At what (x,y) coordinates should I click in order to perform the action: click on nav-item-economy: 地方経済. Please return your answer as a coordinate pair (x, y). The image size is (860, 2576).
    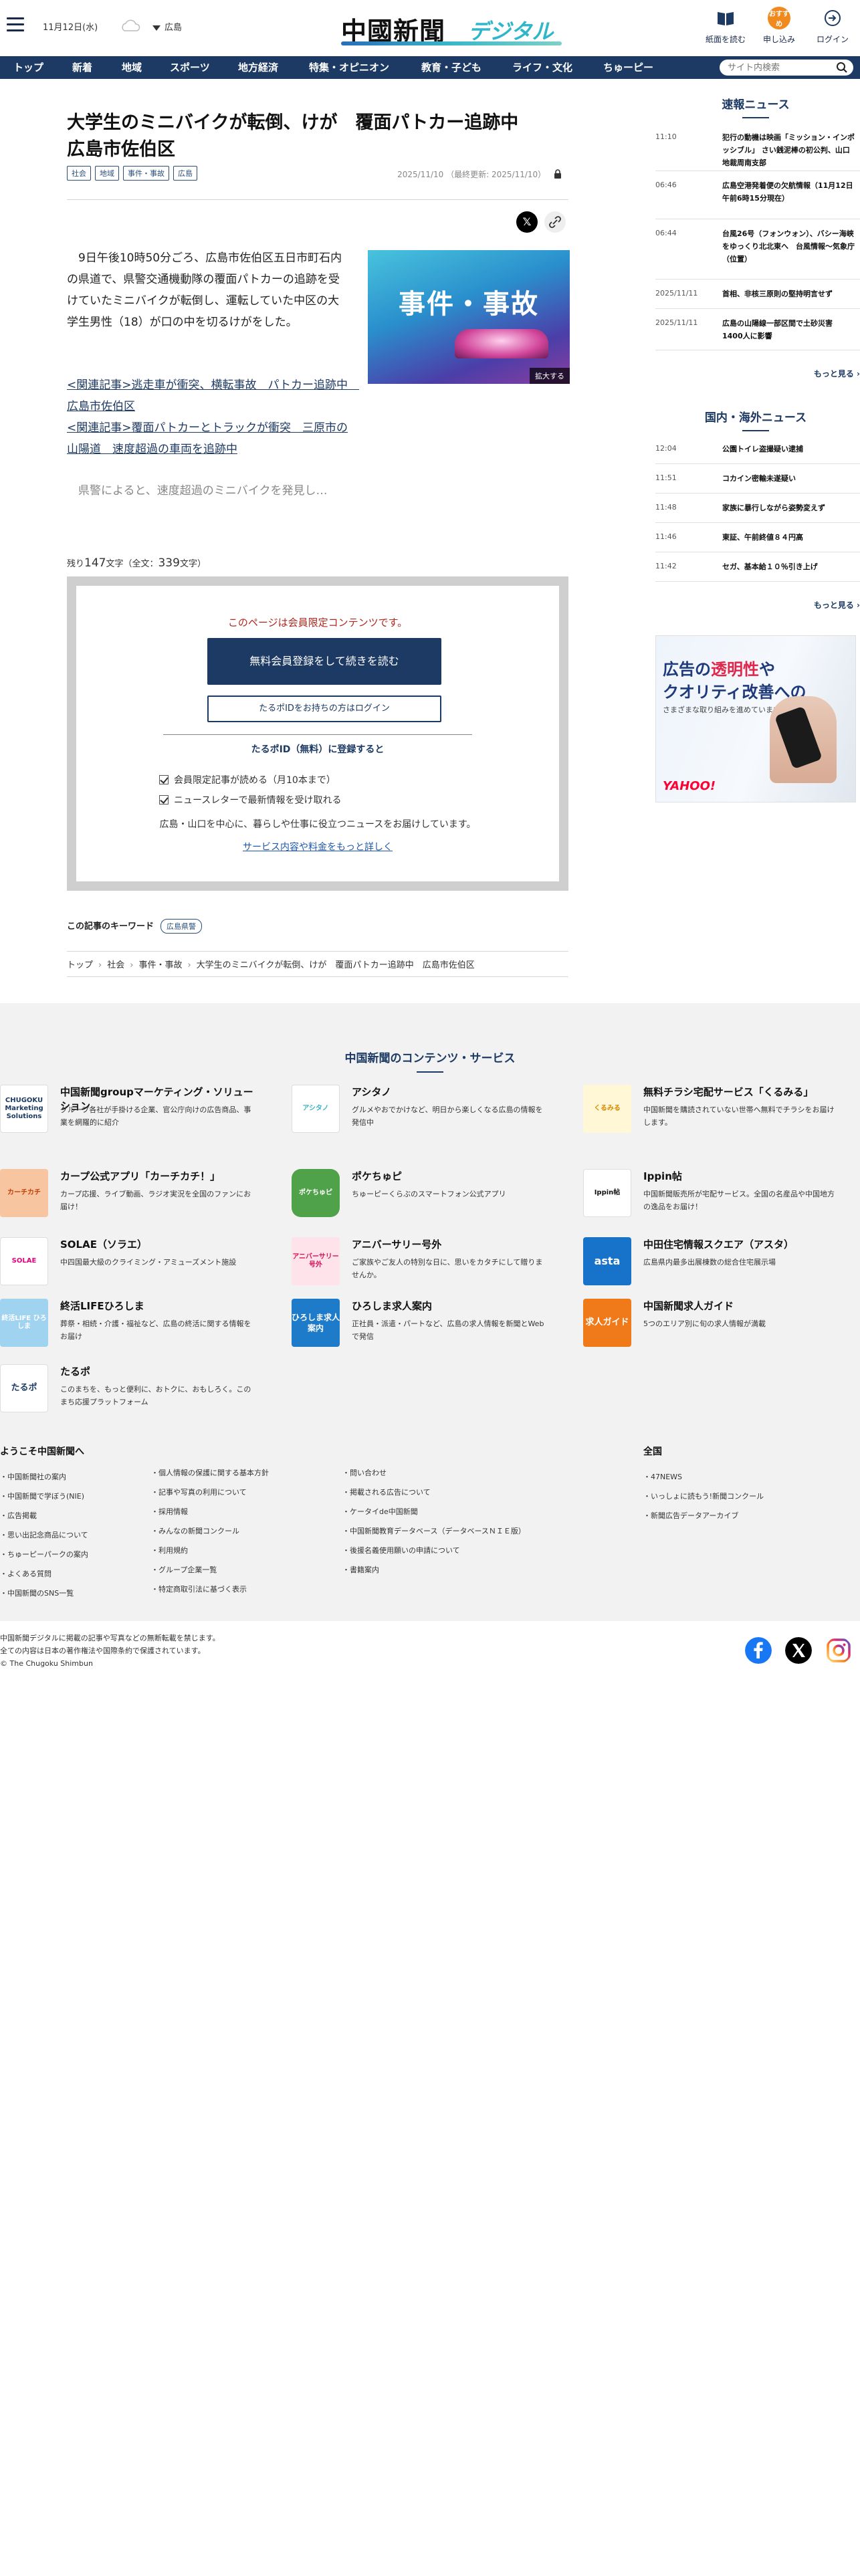
    Looking at the image, I should click on (258, 67).